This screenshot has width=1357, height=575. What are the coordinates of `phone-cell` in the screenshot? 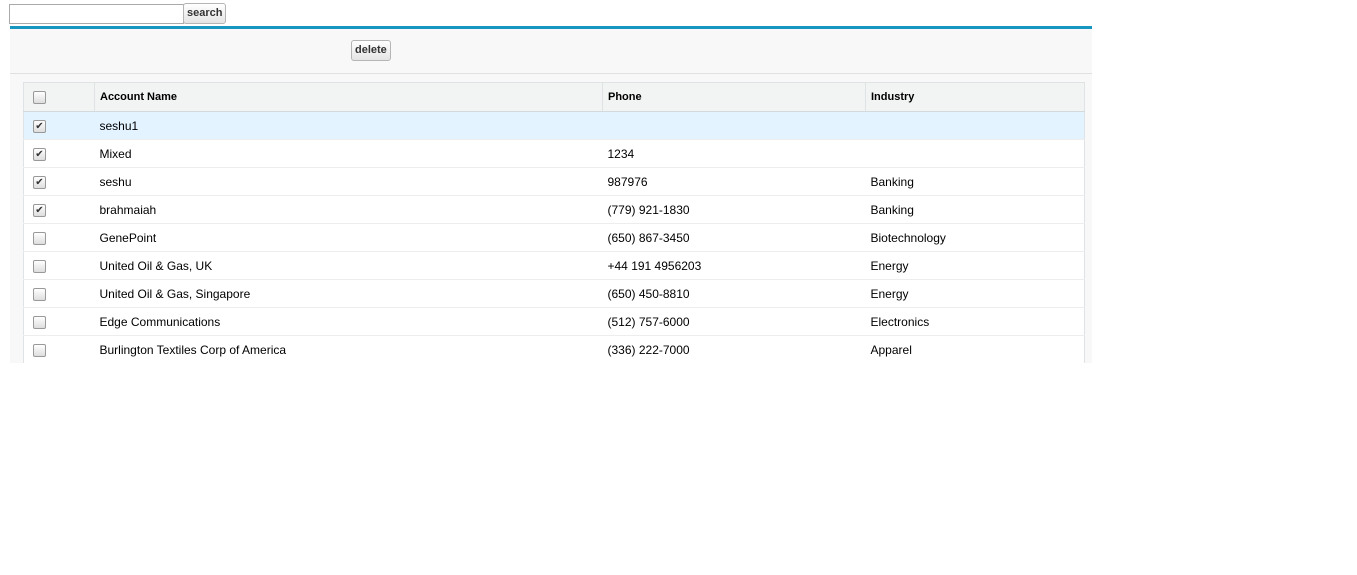 It's located at (734, 125).